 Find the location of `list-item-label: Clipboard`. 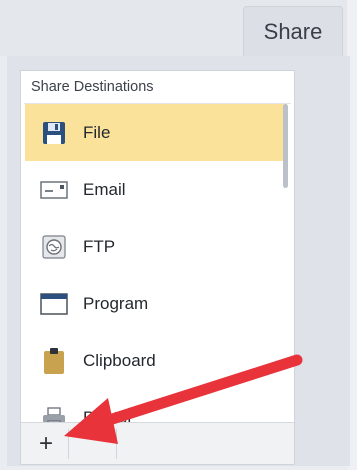

list-item-label: Clipboard is located at coordinates (119, 360).